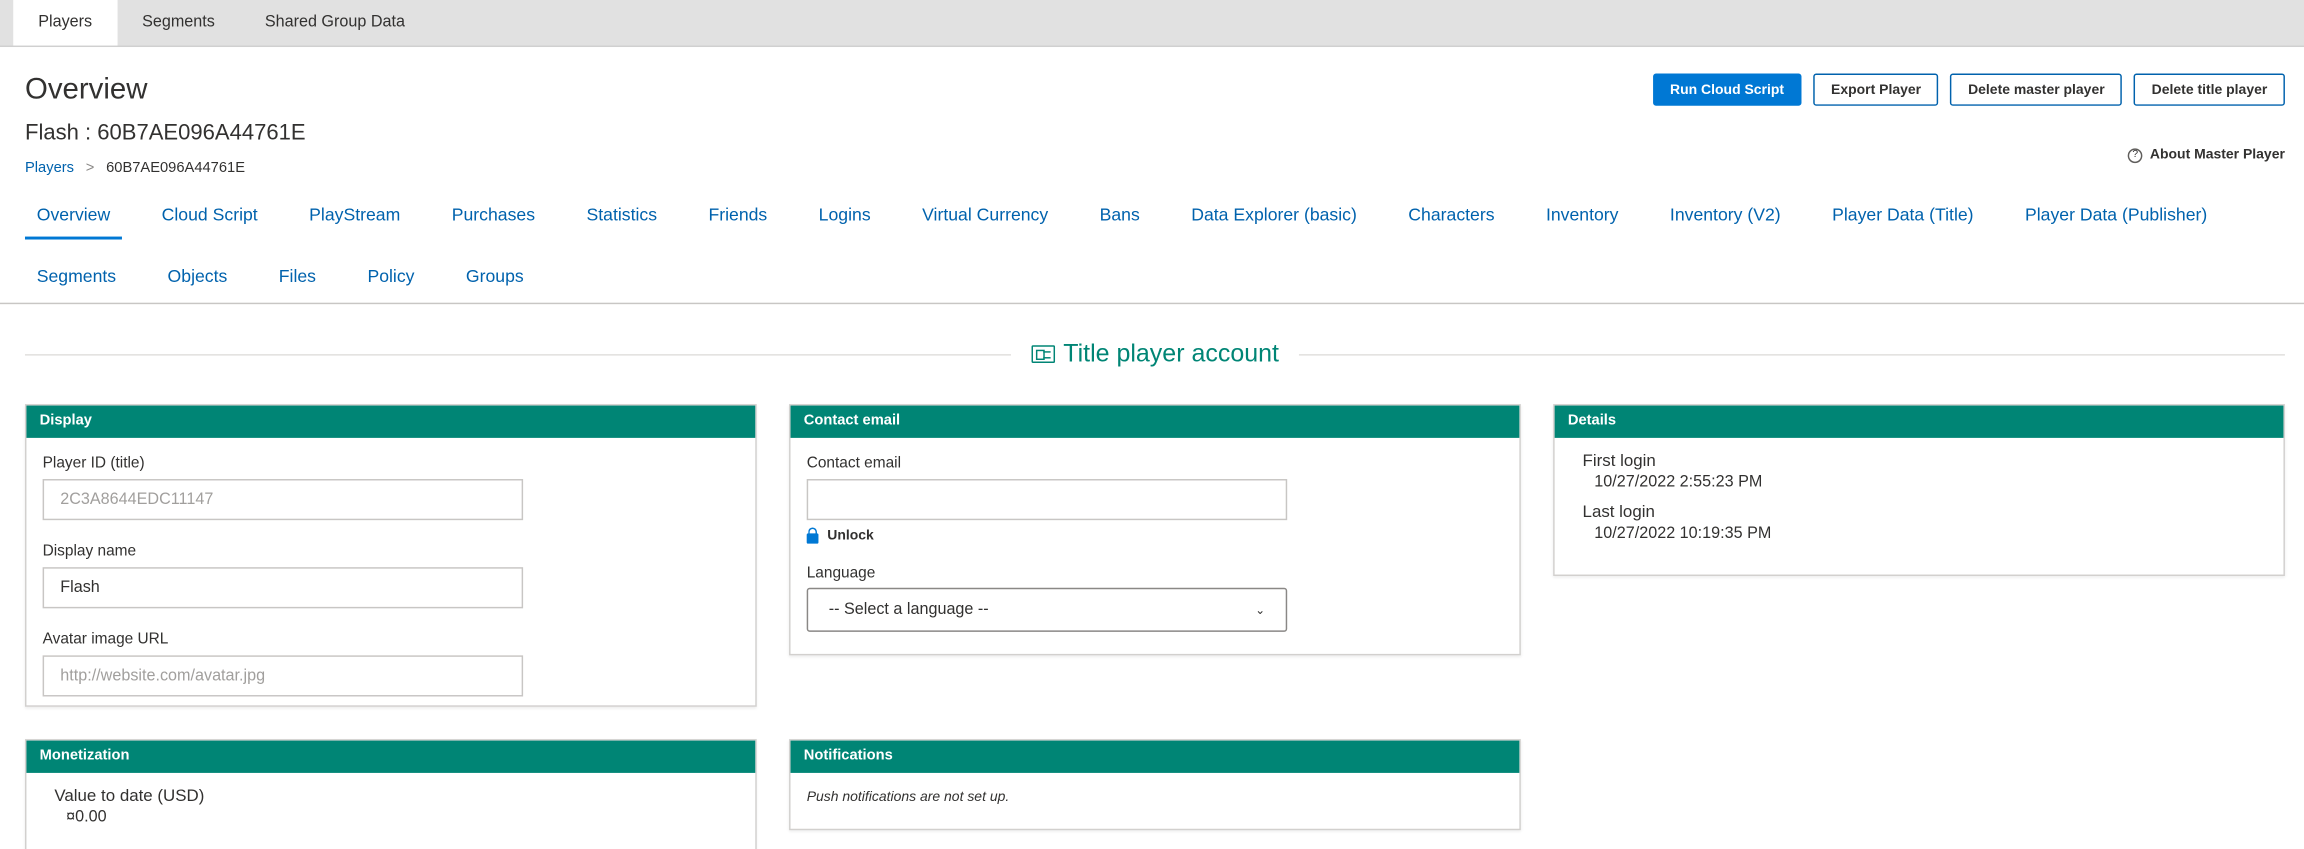 The height and width of the screenshot is (849, 2304). I want to click on avatar-url-label: Avatar image URL, so click(105, 639).